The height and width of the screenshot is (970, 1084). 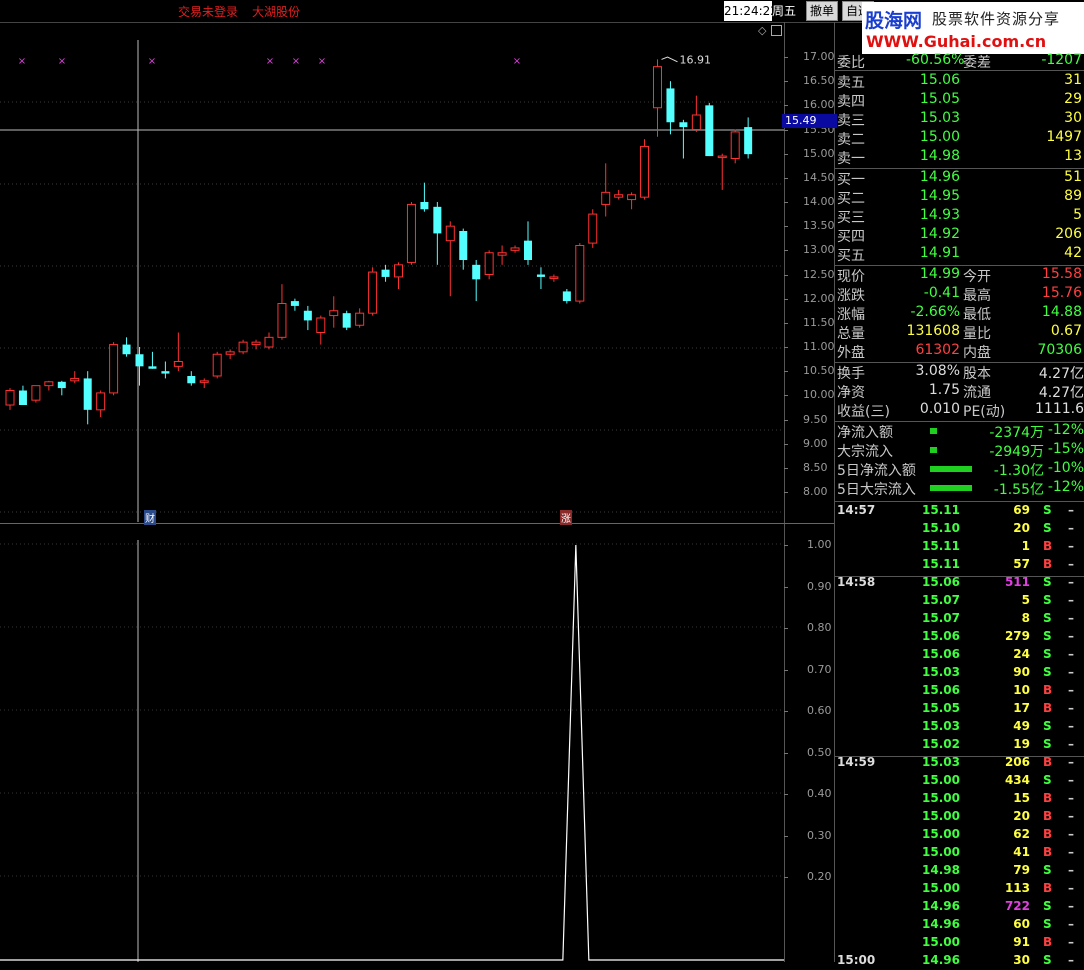 What do you see at coordinates (960, 853) in the screenshot?
I see `tick-row: 15.00 41 B –` at bounding box center [960, 853].